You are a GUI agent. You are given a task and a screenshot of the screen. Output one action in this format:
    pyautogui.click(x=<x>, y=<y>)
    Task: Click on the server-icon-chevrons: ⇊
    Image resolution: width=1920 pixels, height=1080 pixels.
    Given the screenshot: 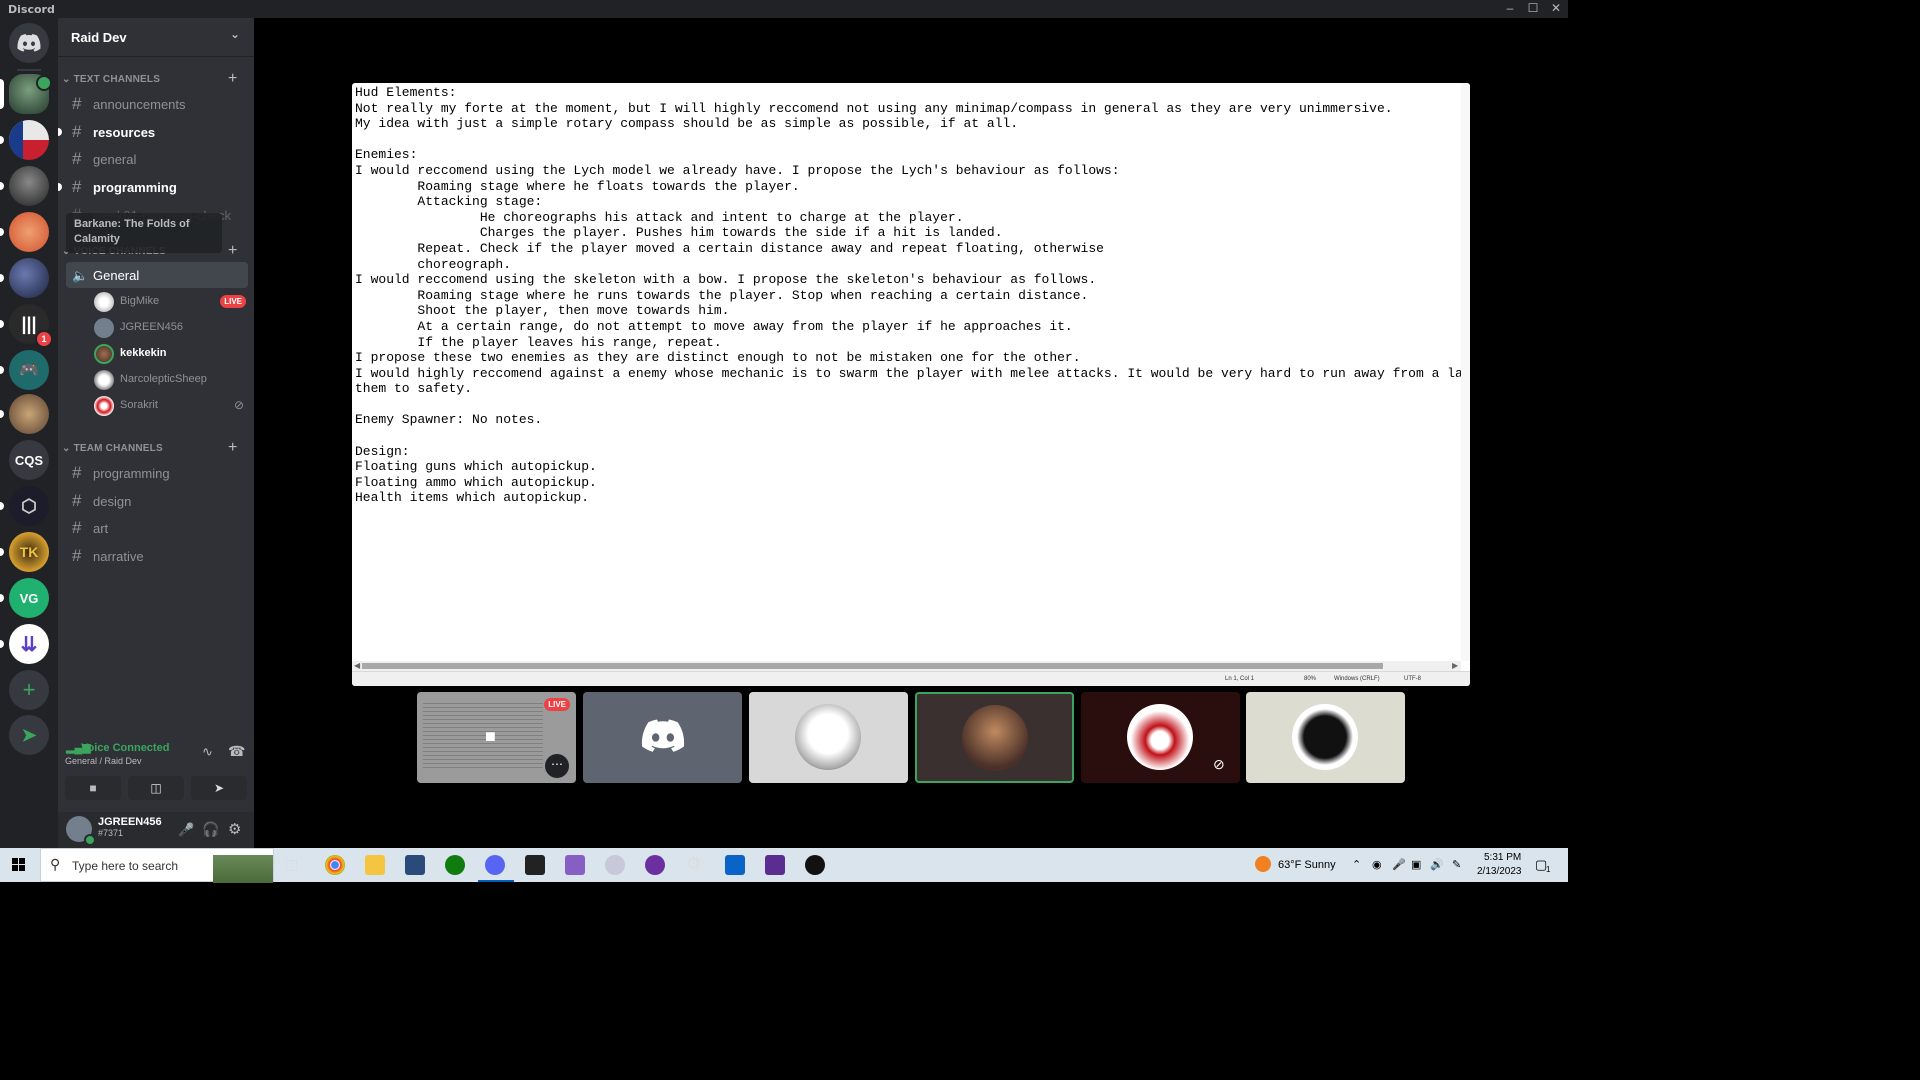 What is the action you would take?
    pyautogui.click(x=29, y=644)
    